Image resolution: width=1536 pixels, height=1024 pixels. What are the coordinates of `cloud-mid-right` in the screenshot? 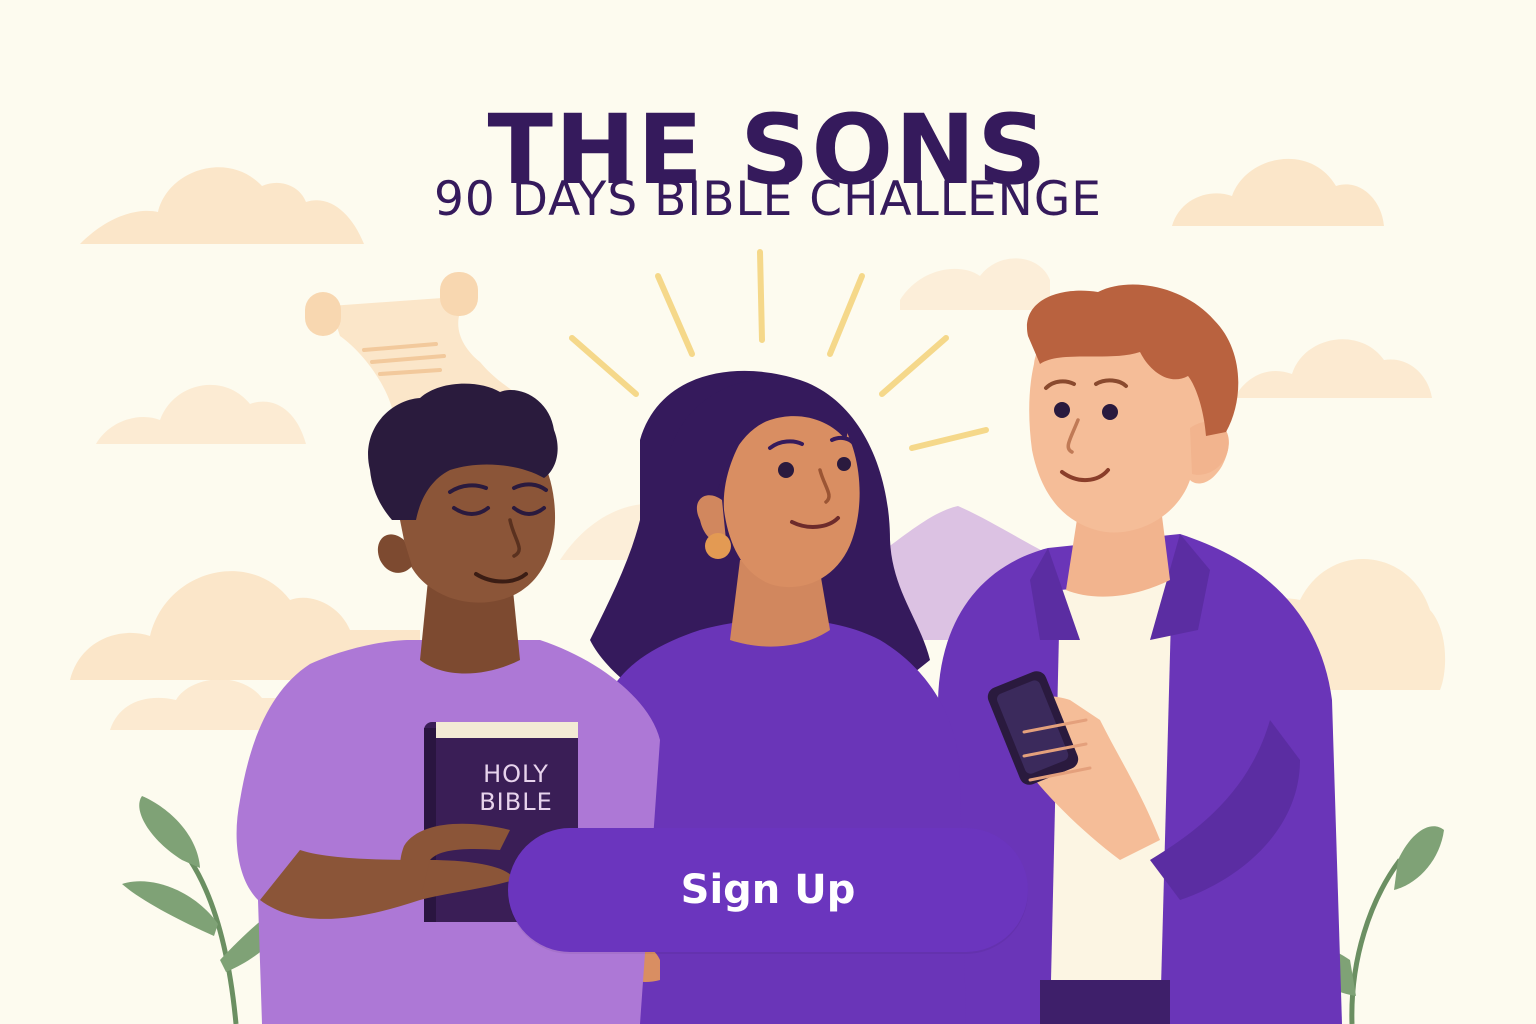 It's located at (1333, 368).